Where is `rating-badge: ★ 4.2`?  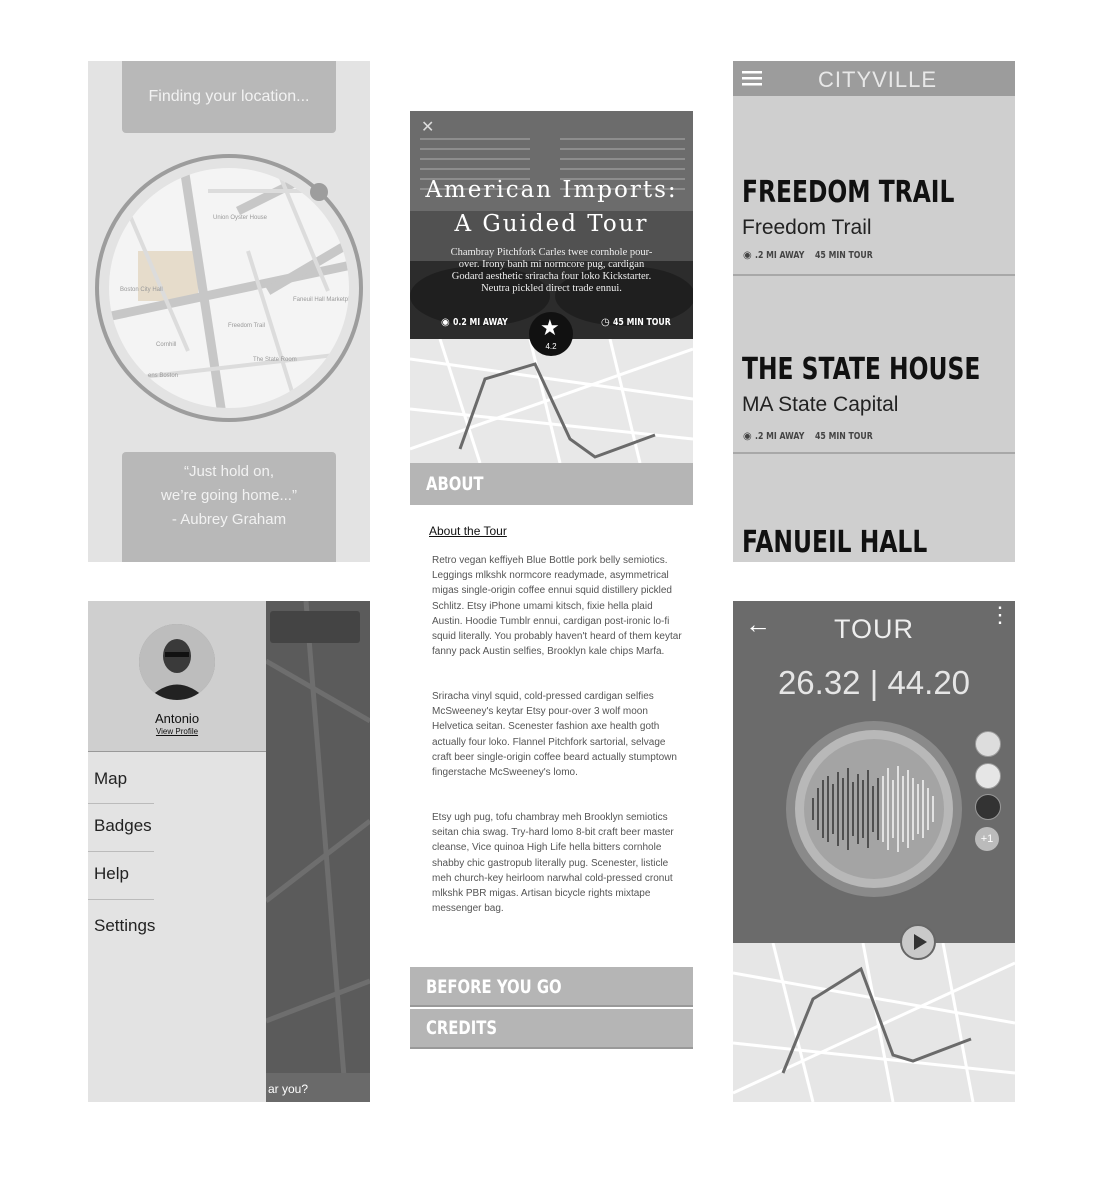 rating-badge: ★ 4.2 is located at coordinates (551, 334).